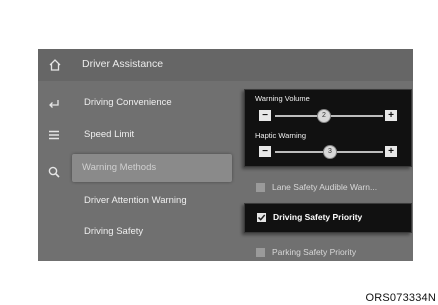 Image resolution: width=438 pixels, height=305 pixels. I want to click on driving-safety-priority-row: Driving Safety Priority, so click(328, 218).